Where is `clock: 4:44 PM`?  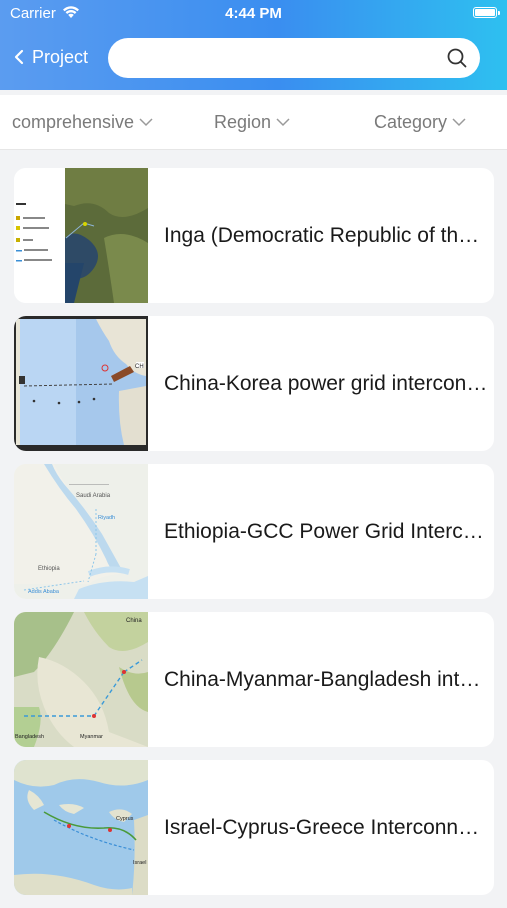
clock: 4:44 PM is located at coordinates (253, 13).